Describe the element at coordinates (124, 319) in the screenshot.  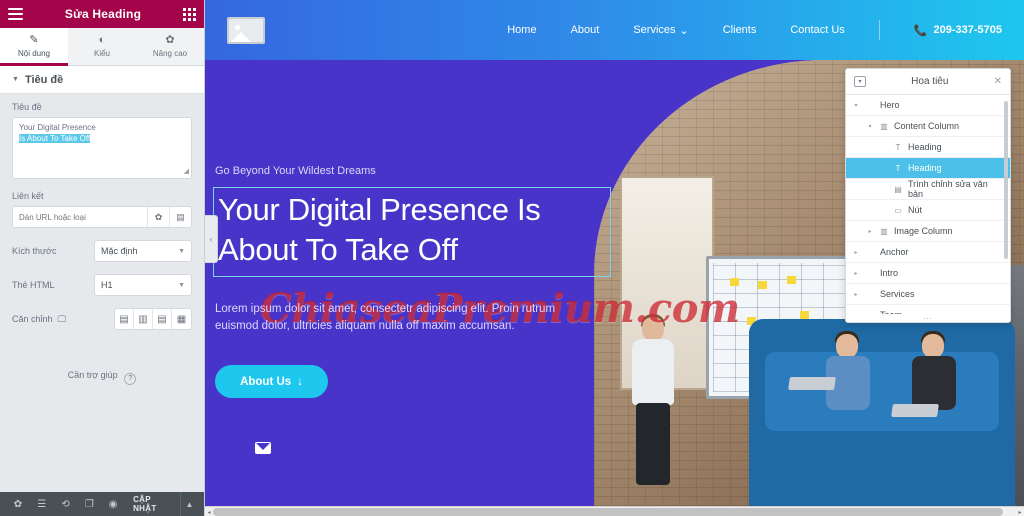
I see `align-left-button: ▤` at that location.